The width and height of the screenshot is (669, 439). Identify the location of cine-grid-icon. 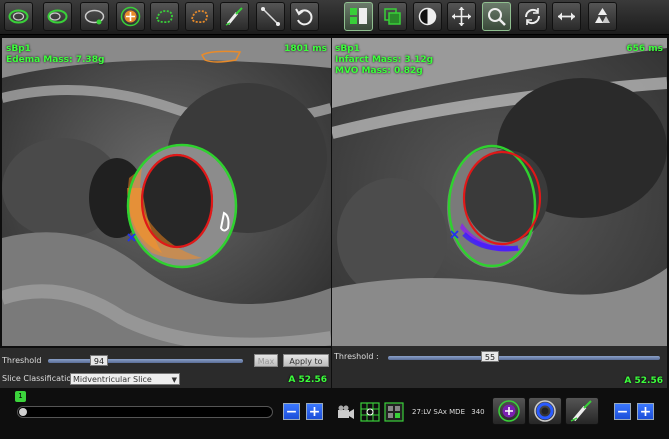
(370, 412).